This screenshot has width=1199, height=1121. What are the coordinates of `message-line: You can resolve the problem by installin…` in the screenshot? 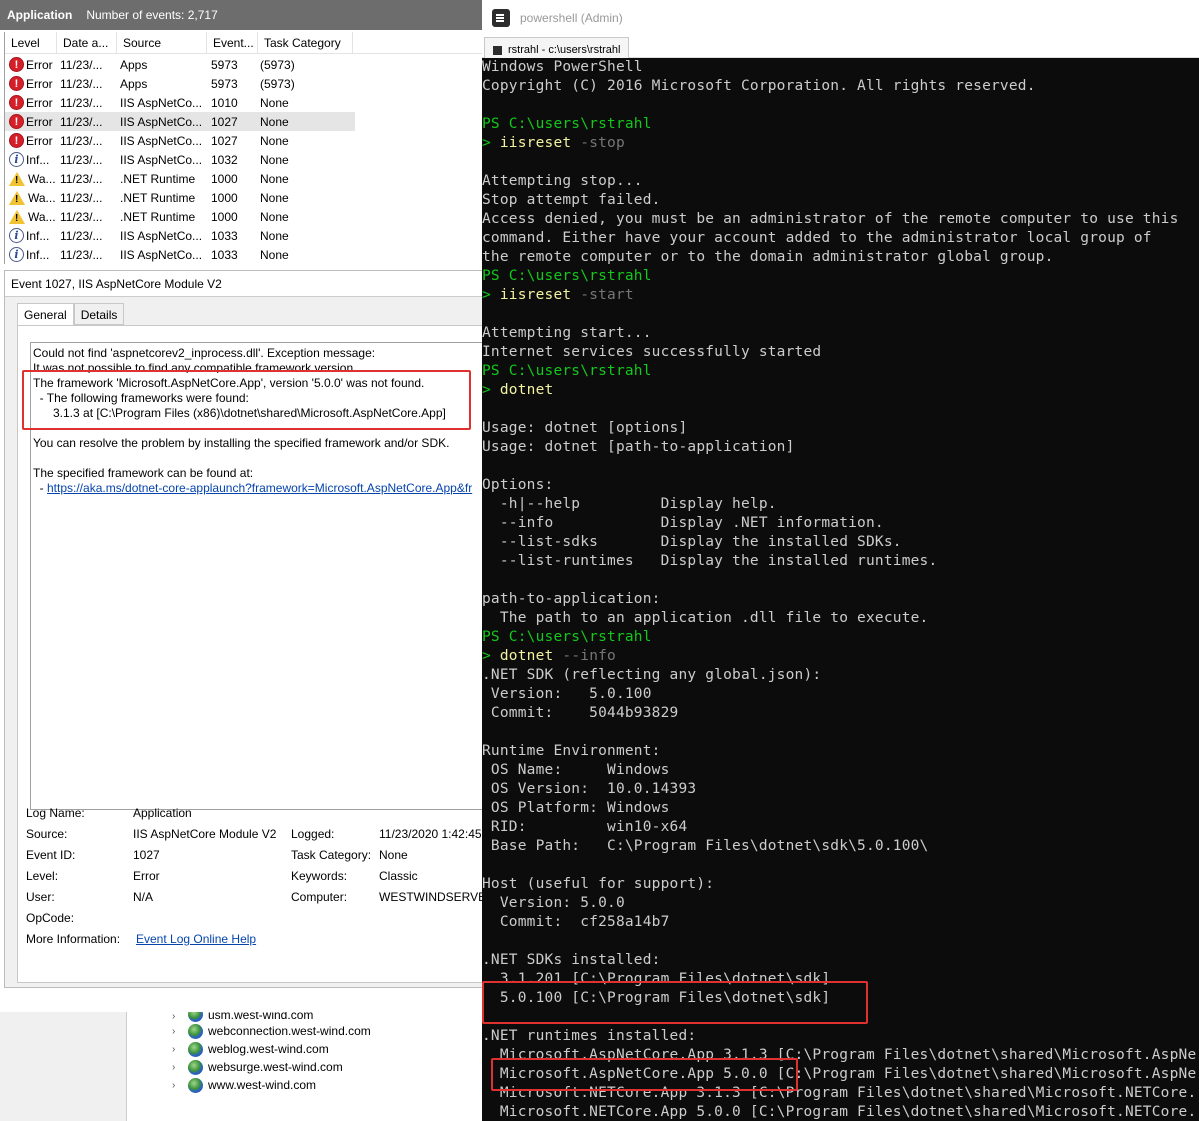 It's located at (241, 443).